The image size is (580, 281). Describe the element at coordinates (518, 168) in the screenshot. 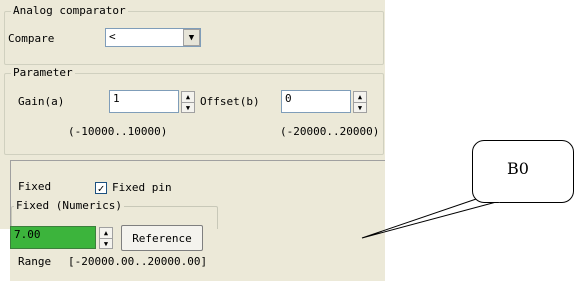

I see `callout-text: B0` at that location.